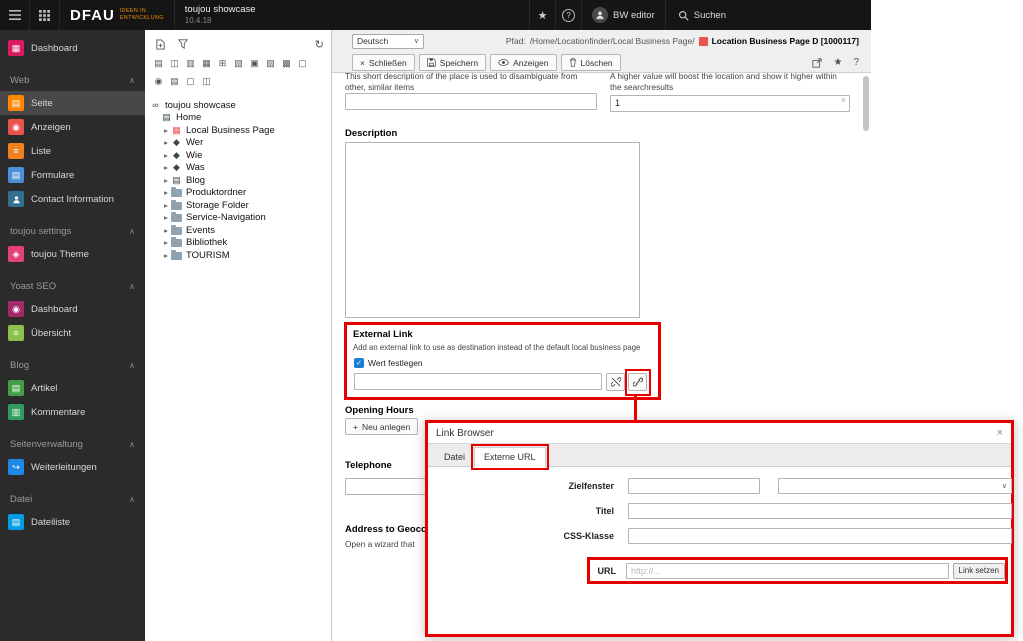 The width and height of the screenshot is (1023, 641). I want to click on page-type-icon: ⊞, so click(222, 63).